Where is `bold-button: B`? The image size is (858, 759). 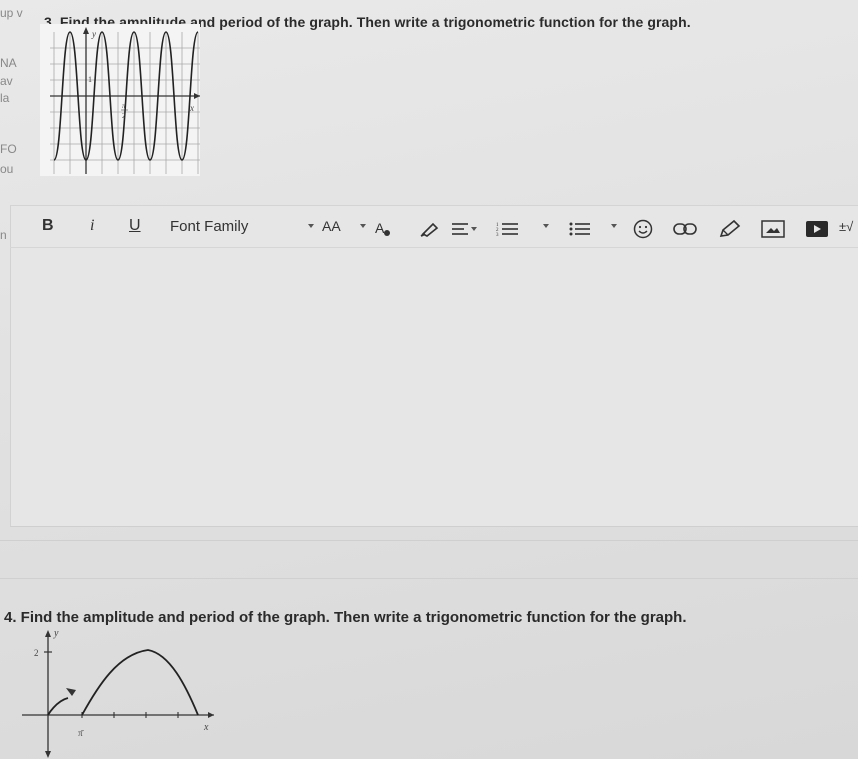 bold-button: B is located at coordinates (48, 226).